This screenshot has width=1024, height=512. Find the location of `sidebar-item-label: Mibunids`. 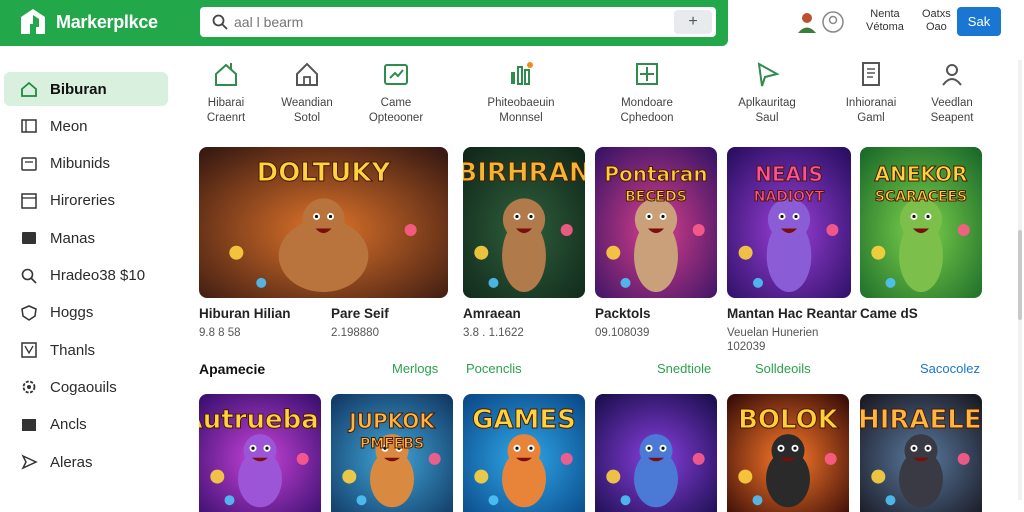

sidebar-item-label: Mibunids is located at coordinates (80, 164).